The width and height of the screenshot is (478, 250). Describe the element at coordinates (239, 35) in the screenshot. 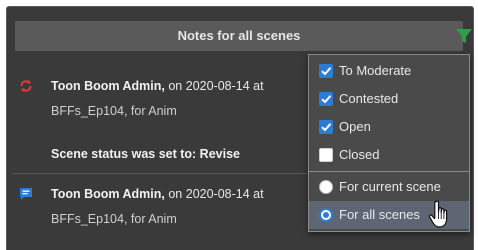

I see `notes-header-title: Notes for all scenes` at that location.